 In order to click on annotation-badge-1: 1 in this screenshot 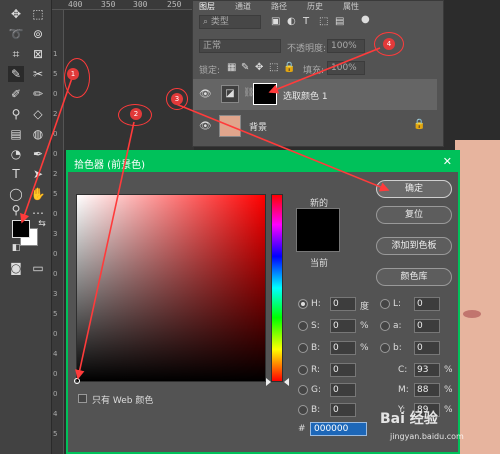, I will do `click(73, 74)`.